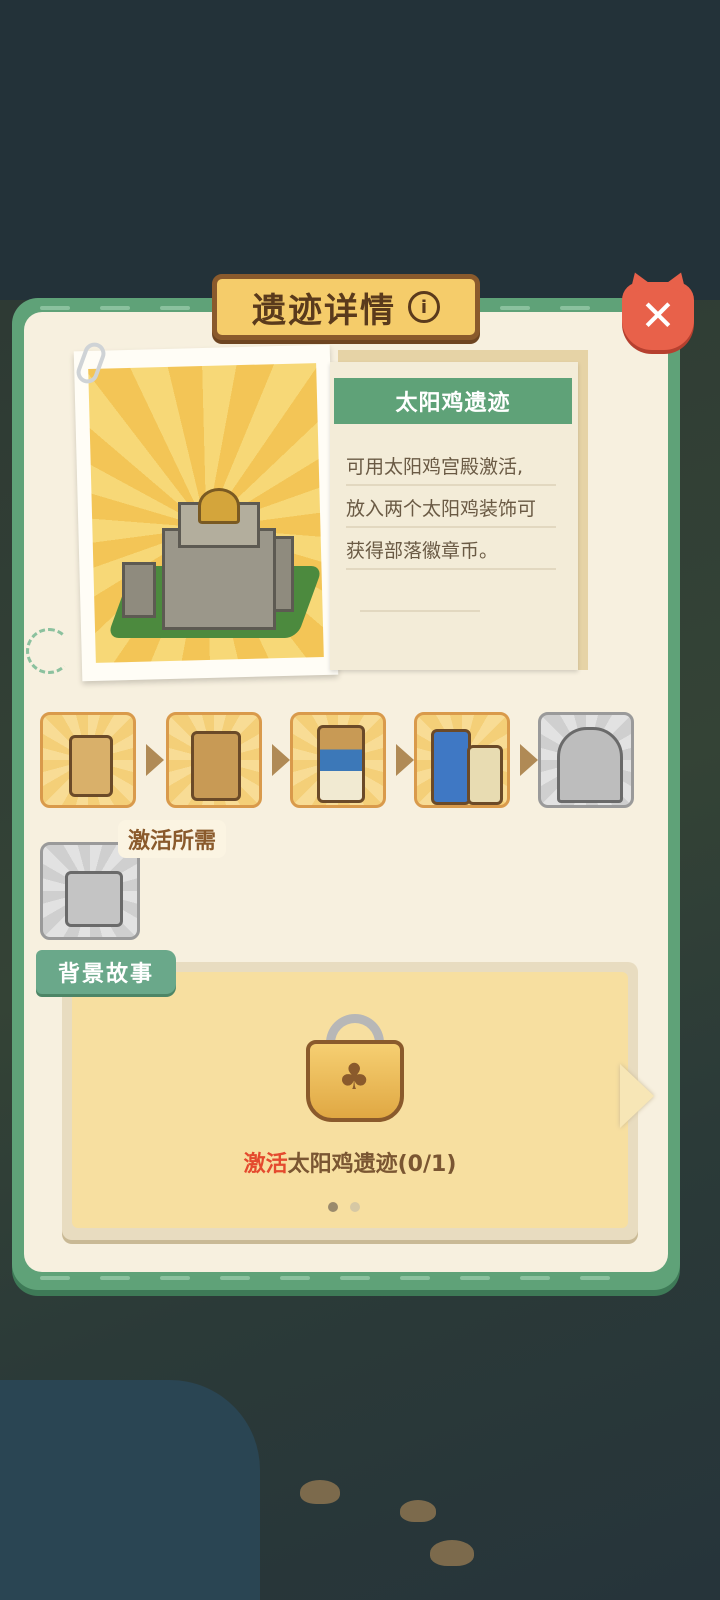 This screenshot has width=720, height=1600. What do you see at coordinates (215, 573) in the screenshot?
I see `sun-chicken-ruin-image` at bounding box center [215, 573].